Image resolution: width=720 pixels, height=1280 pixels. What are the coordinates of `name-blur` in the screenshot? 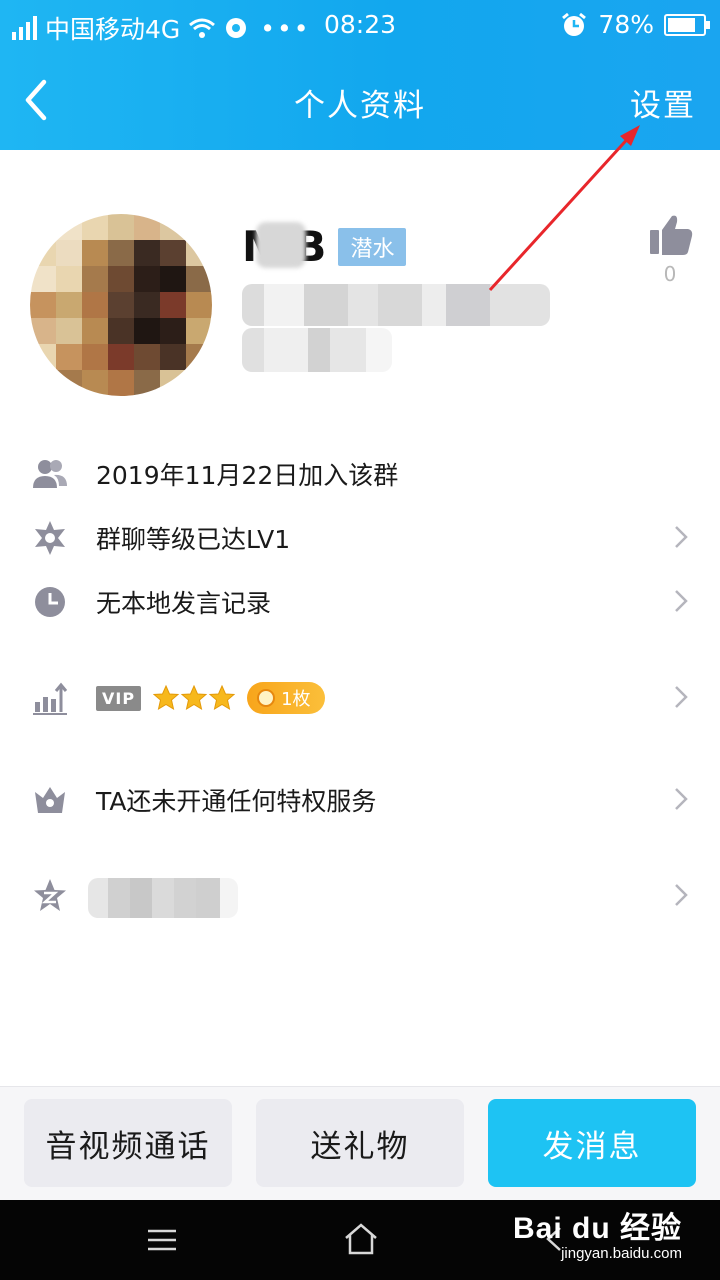 It's located at (281, 245).